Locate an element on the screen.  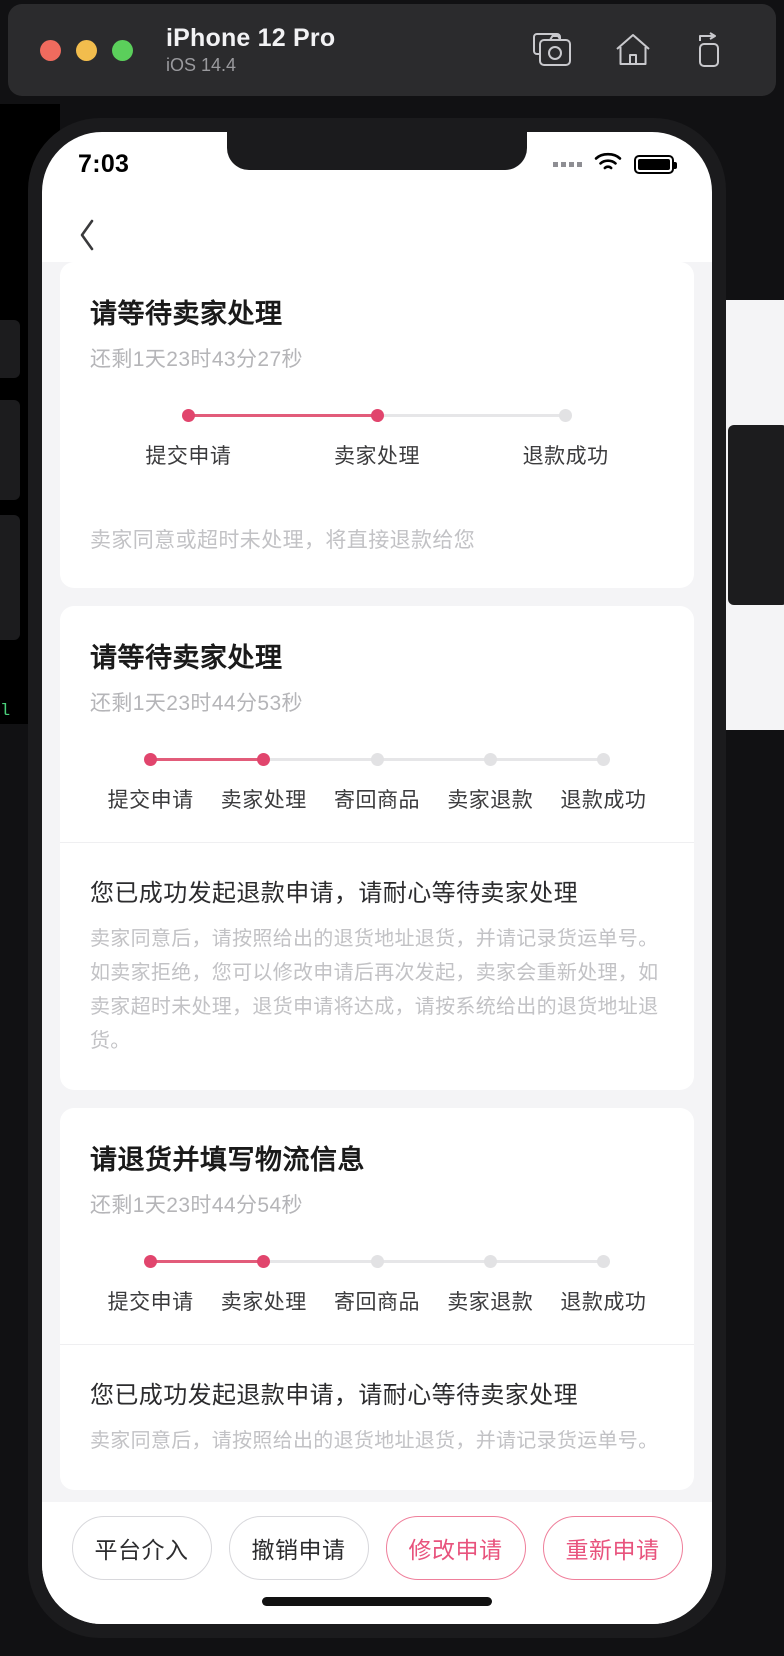
stepper-steps: 提交申请 卖家处理 退款成功 is located at coordinates (377, 439).